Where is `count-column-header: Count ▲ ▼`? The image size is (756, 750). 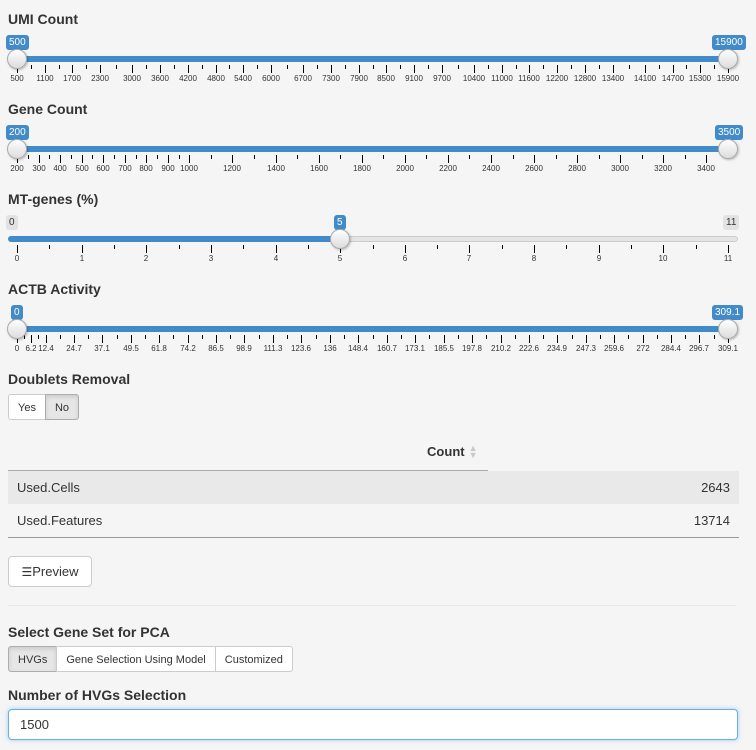 count-column-header: Count ▲ ▼ is located at coordinates (248, 452).